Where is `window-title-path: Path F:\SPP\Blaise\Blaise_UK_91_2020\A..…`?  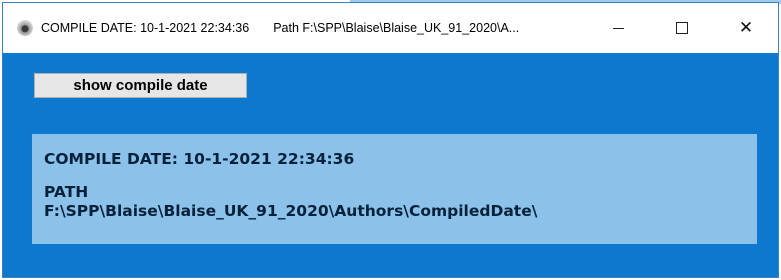 window-title-path: Path F:\SPP\Blaise\Blaise_UK_91_2020\A..… is located at coordinates (396, 28).